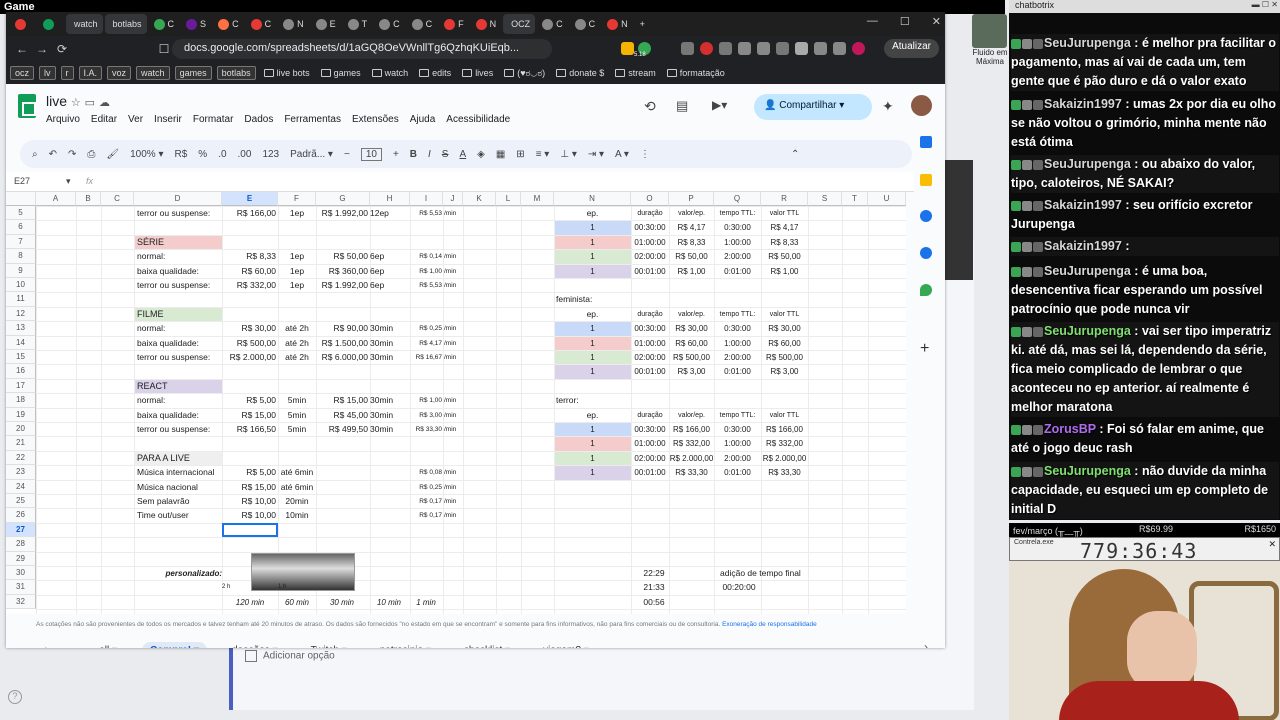 This screenshot has height=720, width=1280. What do you see at coordinates (645, 154) in the screenshot?
I see `more-icon: ⋮` at bounding box center [645, 154].